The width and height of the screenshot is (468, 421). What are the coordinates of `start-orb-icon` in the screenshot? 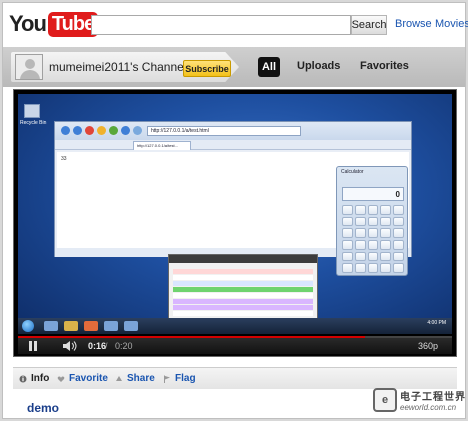 It's located at (28, 326).